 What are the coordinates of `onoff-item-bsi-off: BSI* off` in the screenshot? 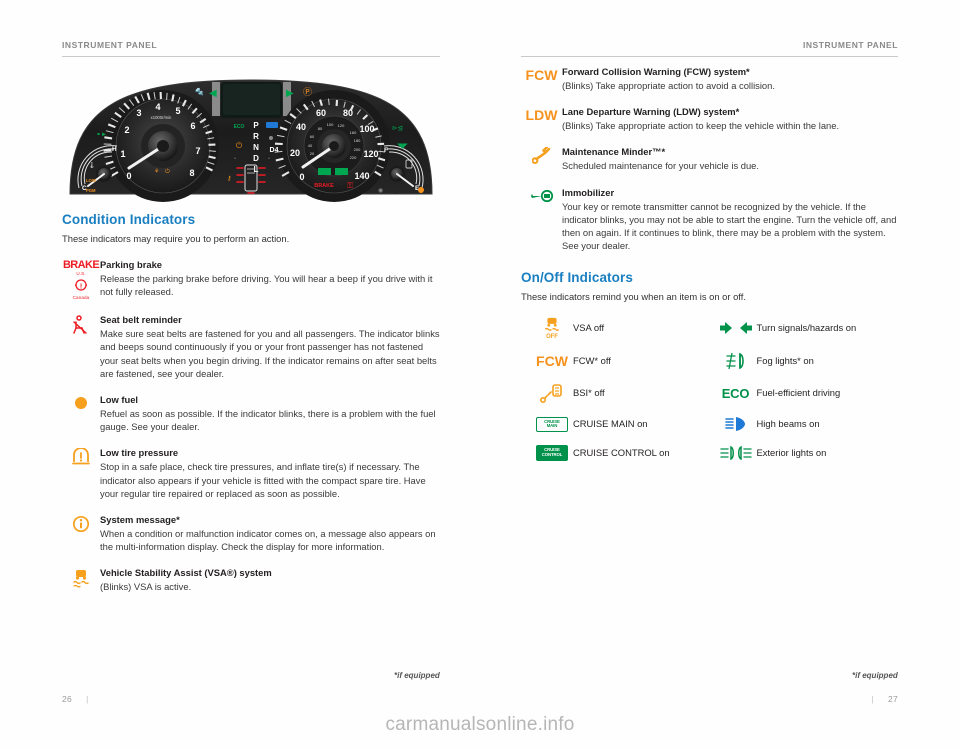 It's located at (623, 393).